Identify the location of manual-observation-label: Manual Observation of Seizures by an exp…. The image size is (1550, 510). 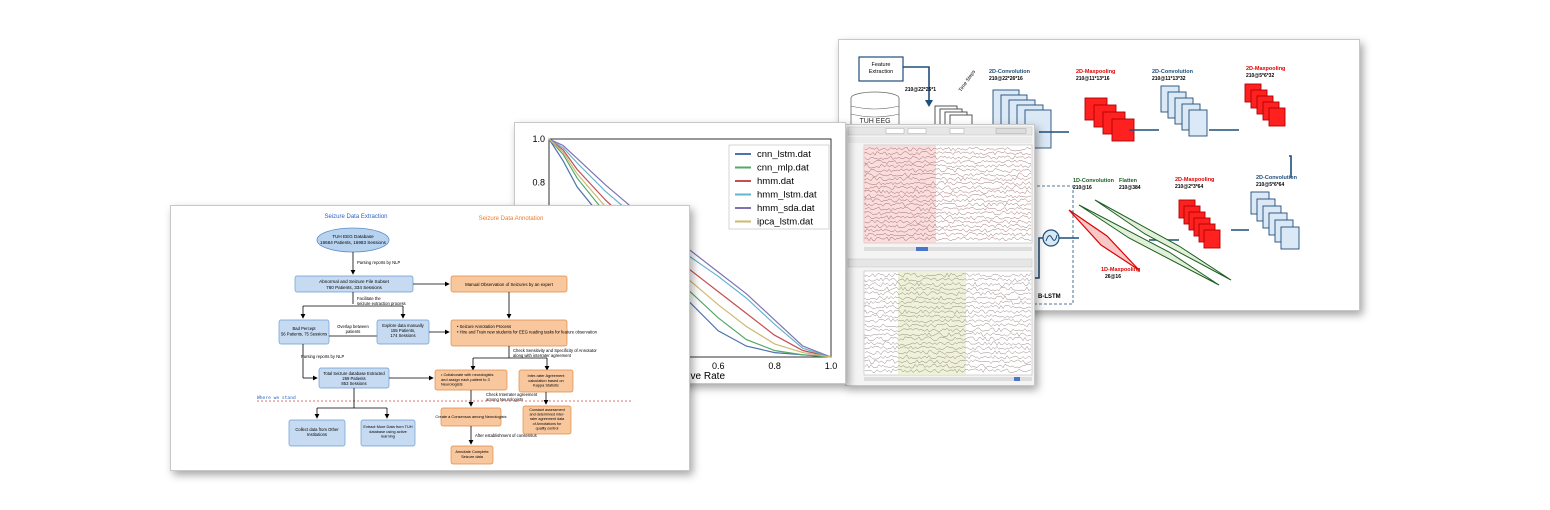
(509, 284).